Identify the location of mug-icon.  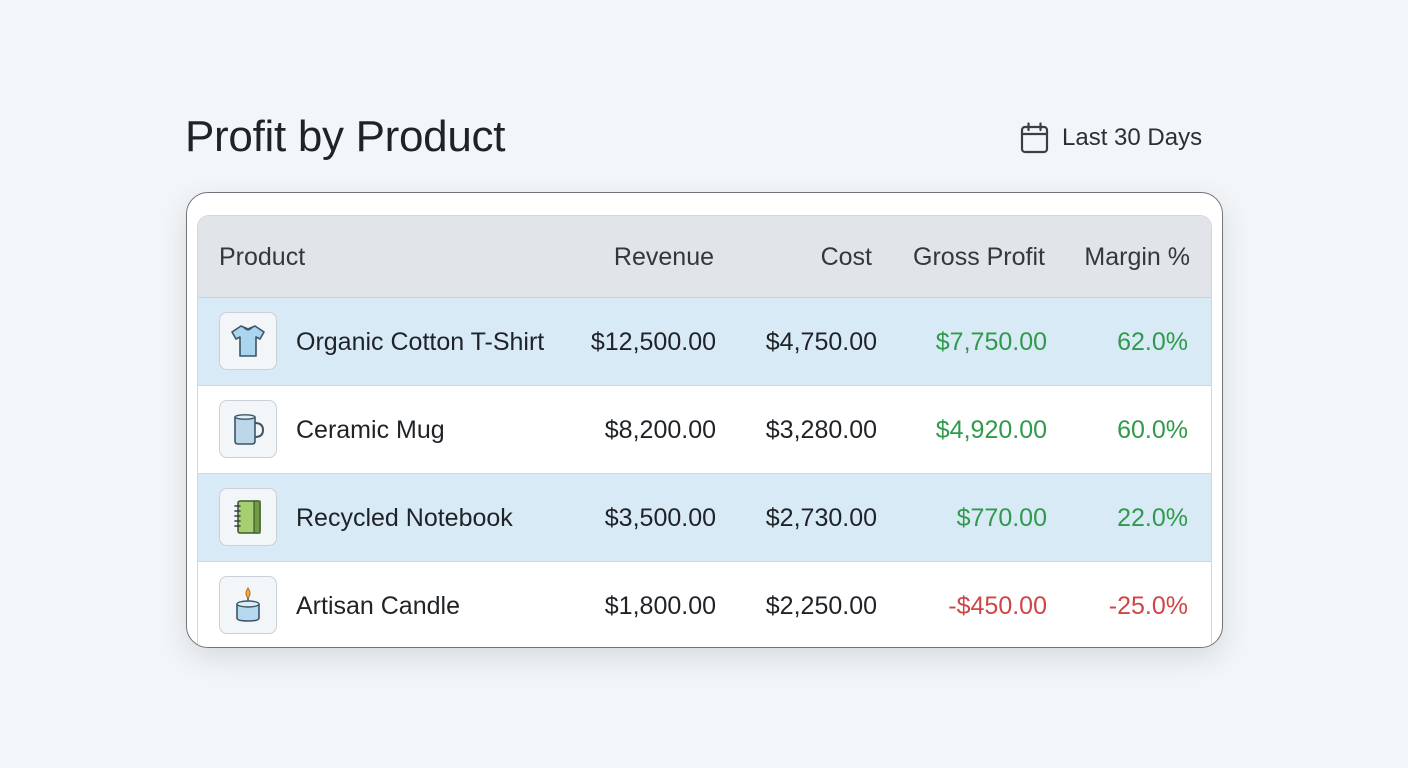
(249, 429).